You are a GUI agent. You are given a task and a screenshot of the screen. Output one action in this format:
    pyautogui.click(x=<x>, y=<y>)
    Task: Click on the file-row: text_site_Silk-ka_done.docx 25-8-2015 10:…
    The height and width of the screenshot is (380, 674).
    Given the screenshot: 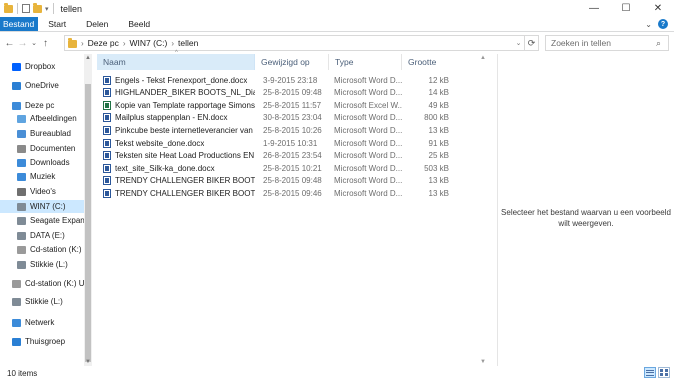 What is the action you would take?
    pyautogui.click(x=273, y=168)
    